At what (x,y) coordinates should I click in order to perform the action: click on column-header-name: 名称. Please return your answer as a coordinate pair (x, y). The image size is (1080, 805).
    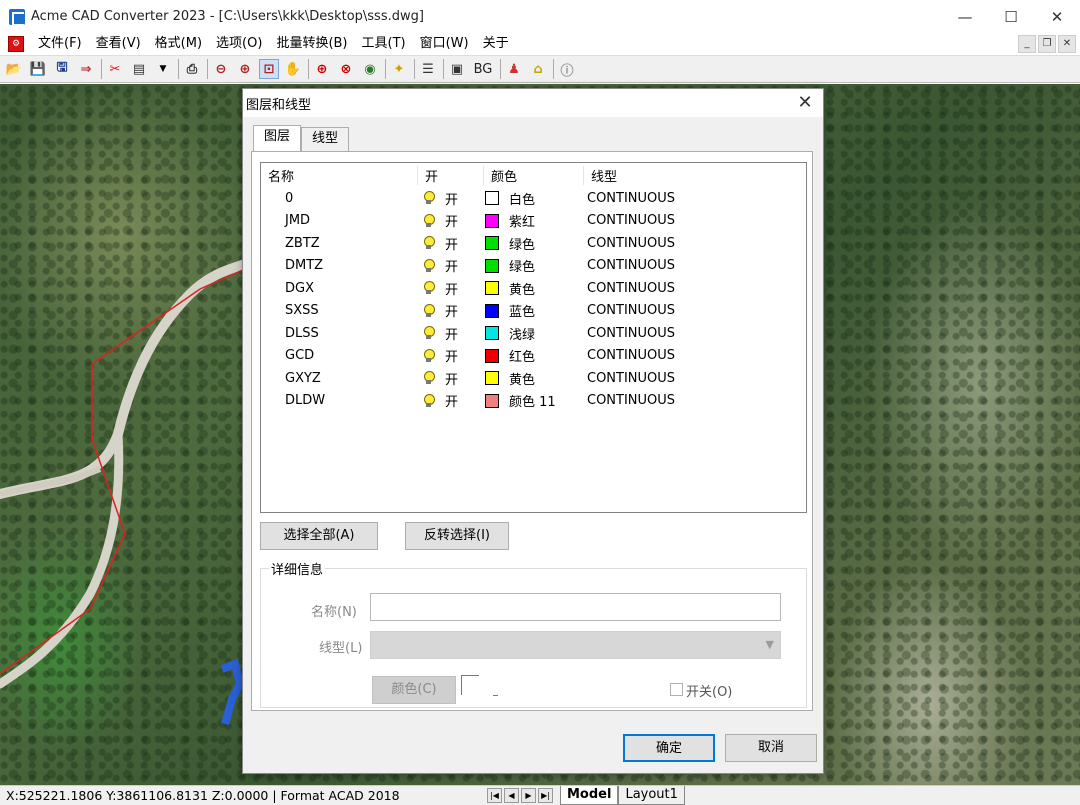
    Looking at the image, I should click on (339, 175).